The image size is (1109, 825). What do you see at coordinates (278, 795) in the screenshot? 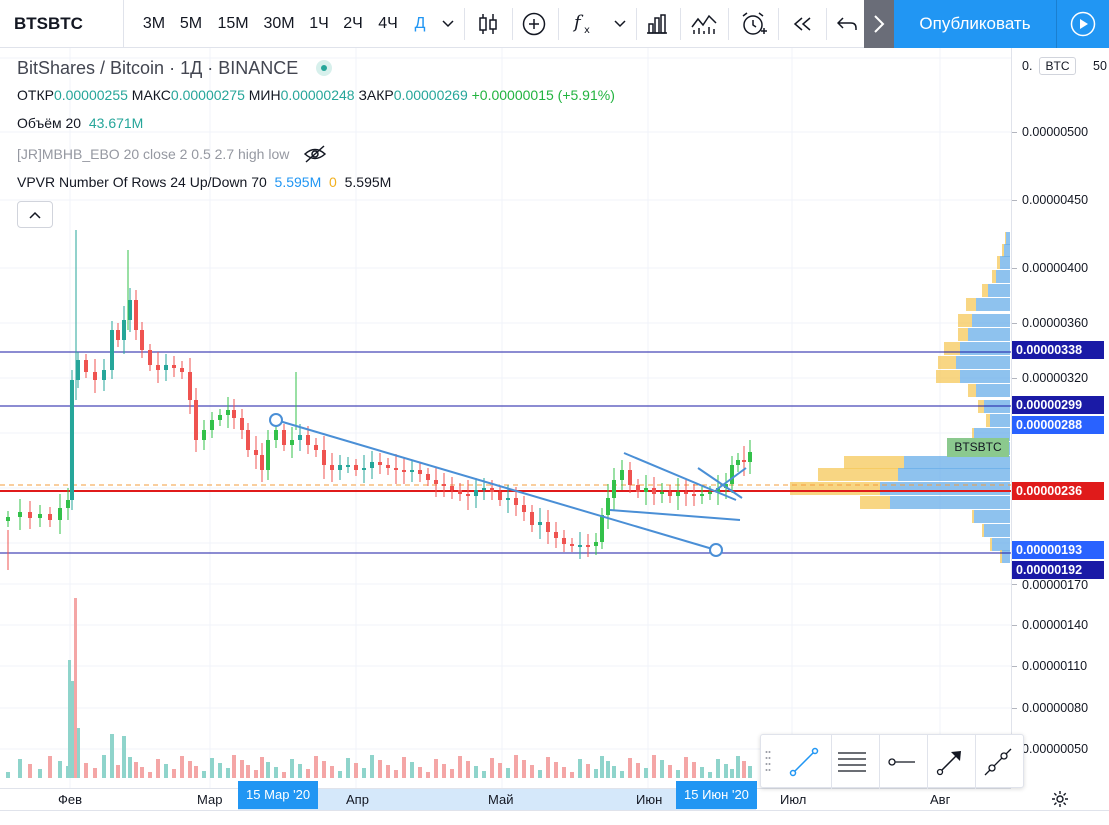
I see `time-range-start: 15 Мар '20` at bounding box center [278, 795].